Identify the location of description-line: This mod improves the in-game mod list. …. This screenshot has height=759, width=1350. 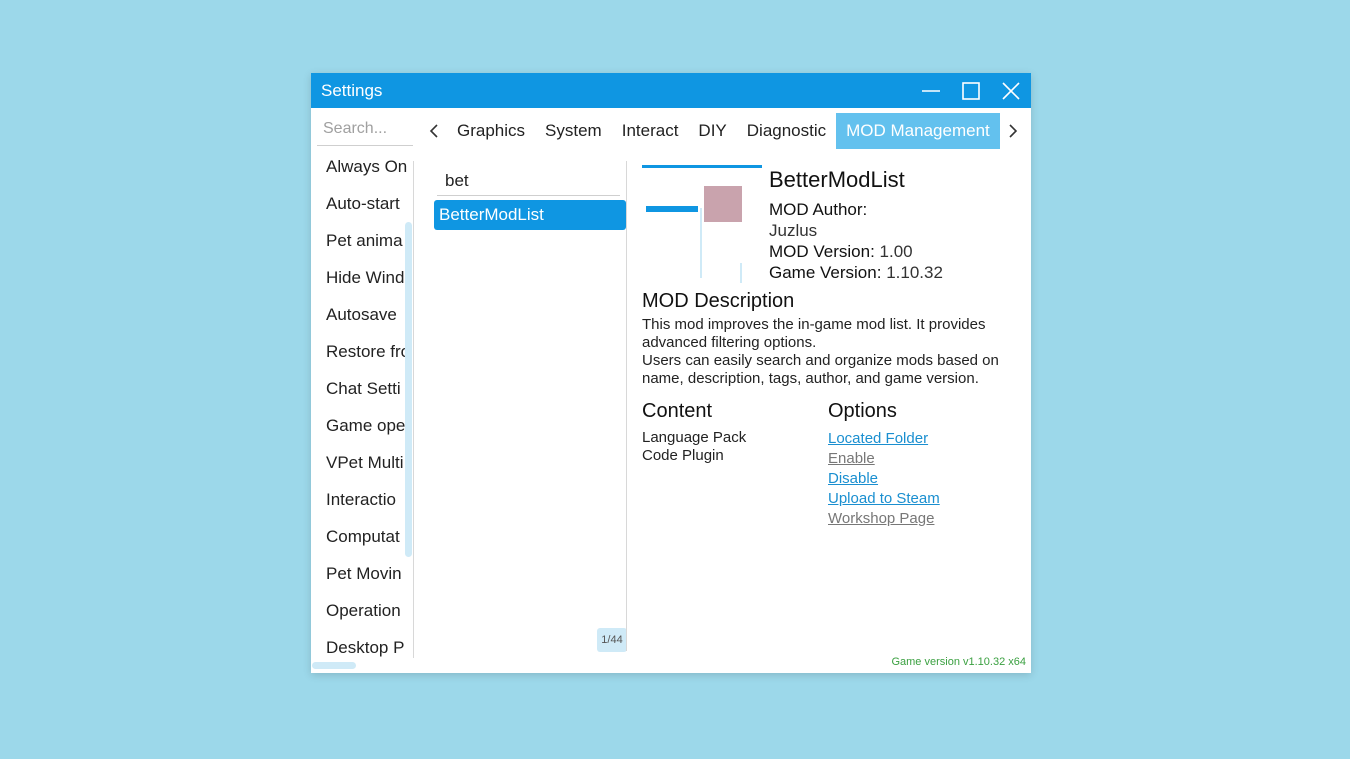
(814, 333).